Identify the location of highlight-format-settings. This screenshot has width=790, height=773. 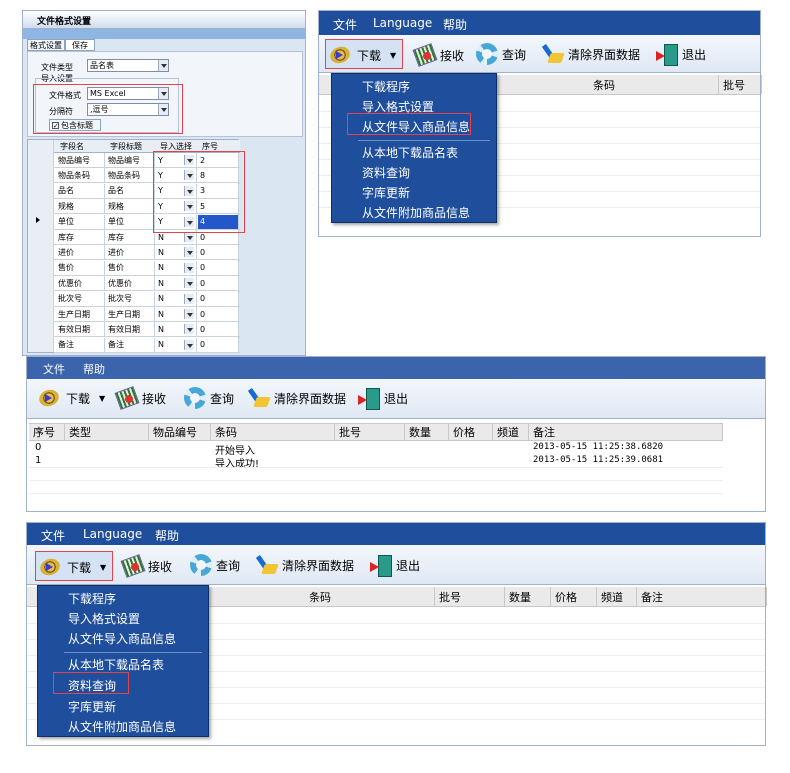
(108, 109).